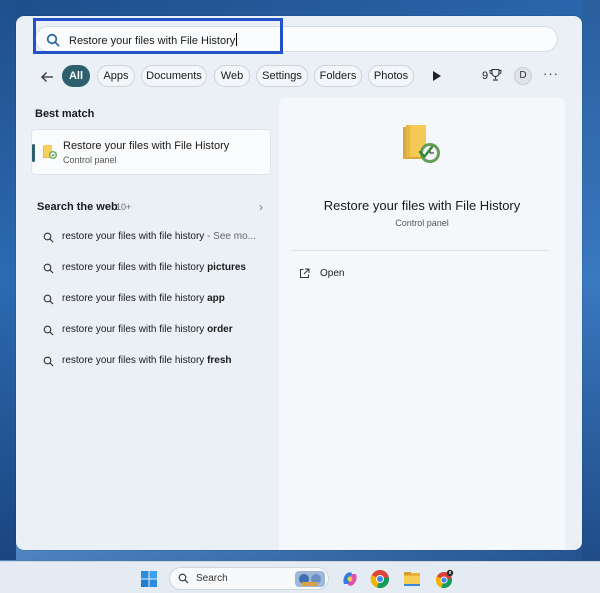  I want to click on search-input: Restore your files with File History, so click(153, 40).